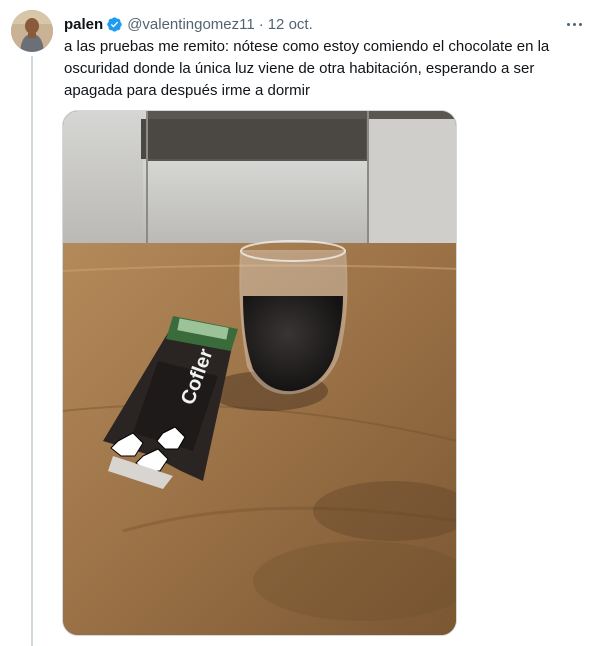  What do you see at coordinates (325, 24) in the screenshot?
I see `tweet-header: palen @valentingomez11 · 12 oct.` at bounding box center [325, 24].